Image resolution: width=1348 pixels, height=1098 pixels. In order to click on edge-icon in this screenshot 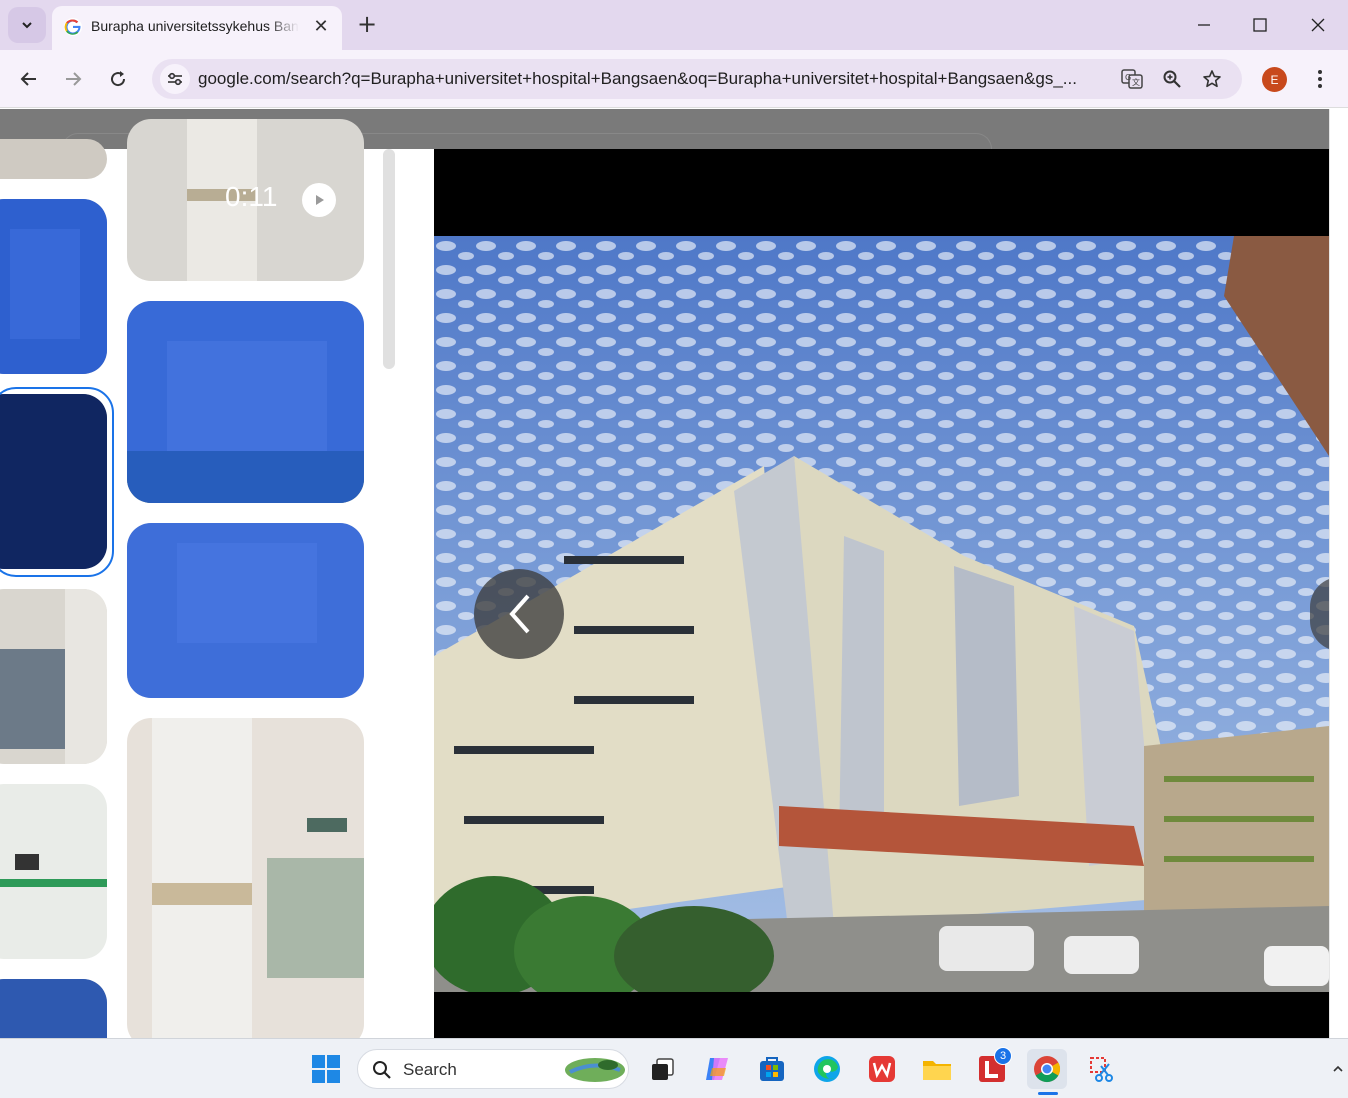, I will do `click(827, 1069)`.